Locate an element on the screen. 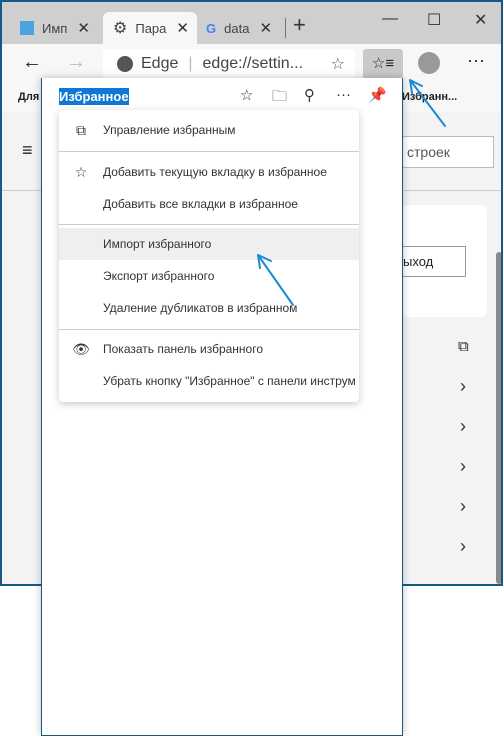 The height and width of the screenshot is (736, 503). annotation-arrow-import is located at coordinates (275, 280).